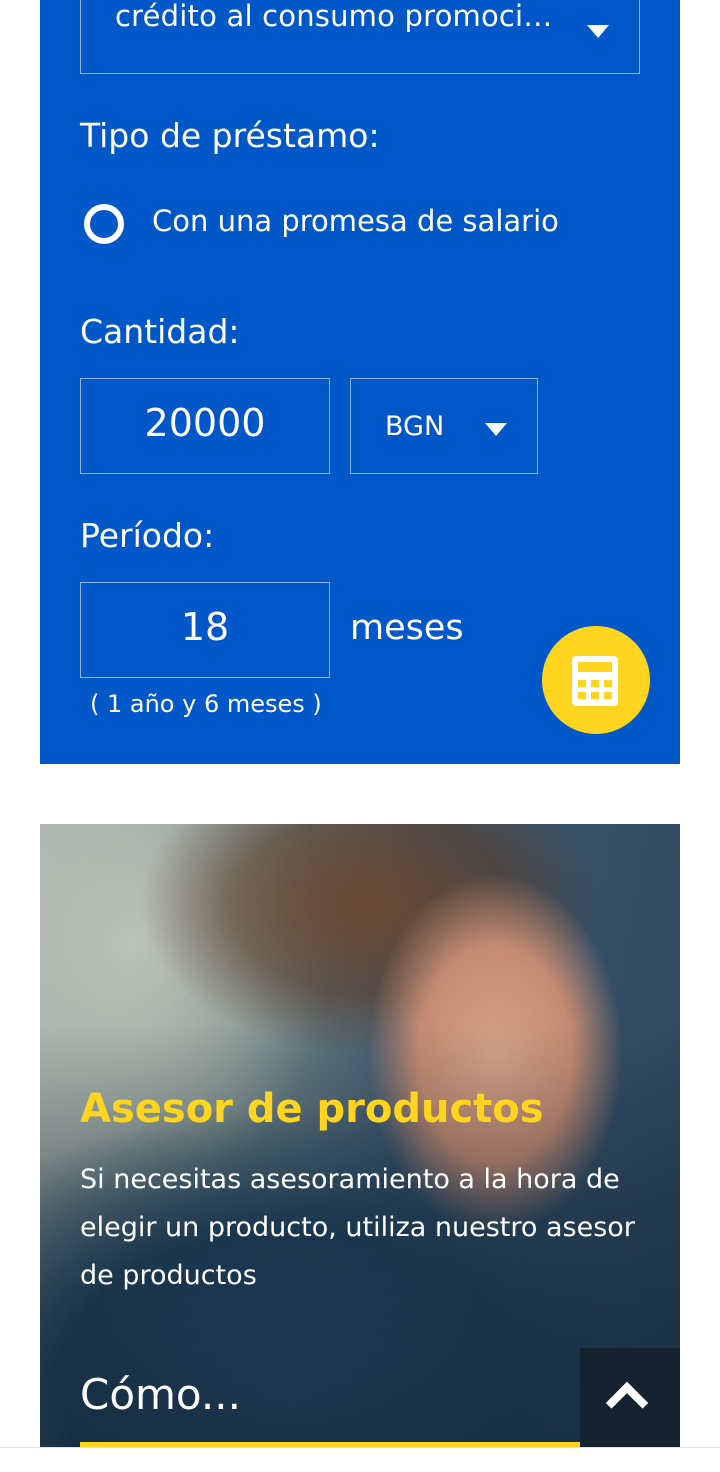 The width and height of the screenshot is (720, 1472). Describe the element at coordinates (147, 535) in the screenshot. I see `period-label: Período:` at that location.